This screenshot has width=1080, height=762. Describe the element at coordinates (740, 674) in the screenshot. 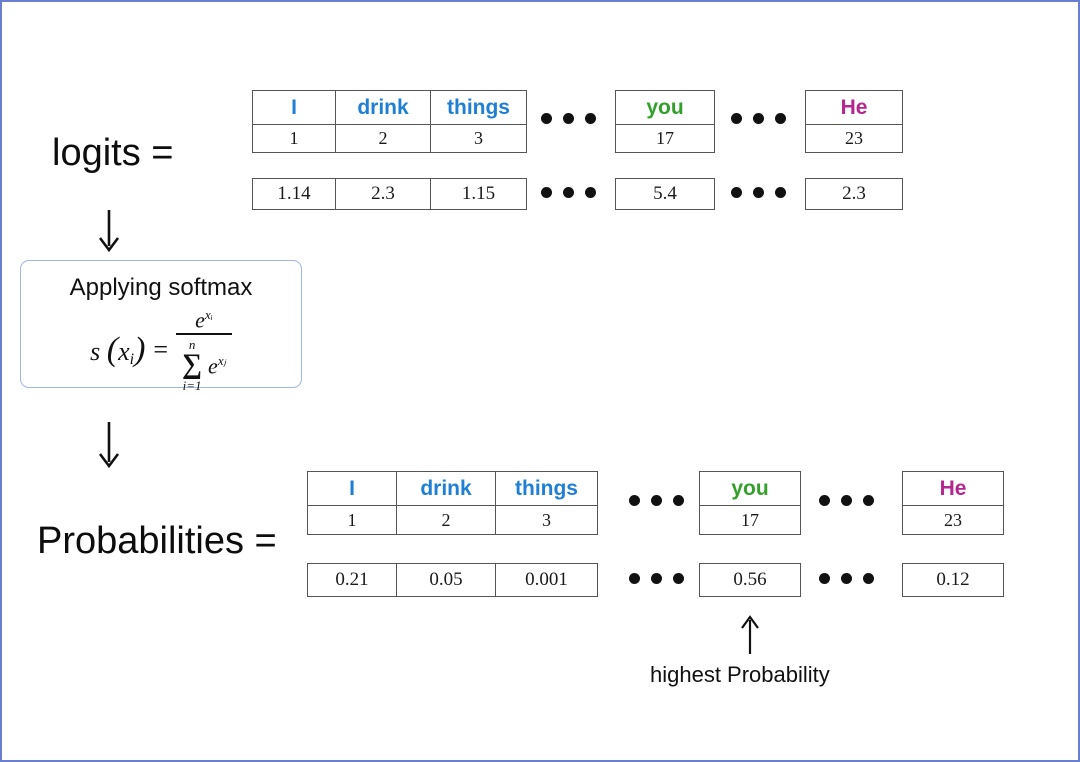

I see `highest-probability-caption: highest Probability` at that location.